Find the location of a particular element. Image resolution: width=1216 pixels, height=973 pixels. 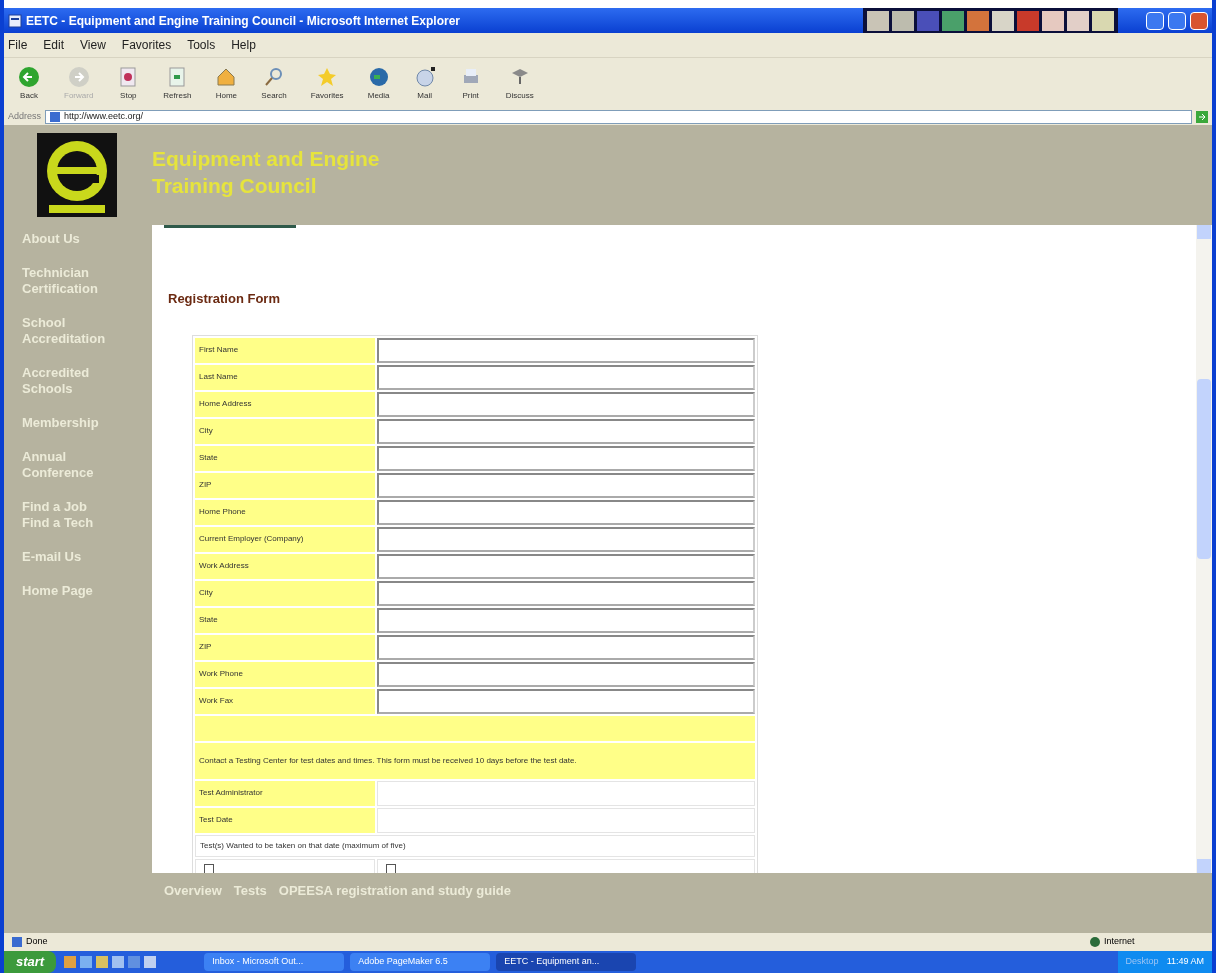

print-button: Print is located at coordinates (470, 83).